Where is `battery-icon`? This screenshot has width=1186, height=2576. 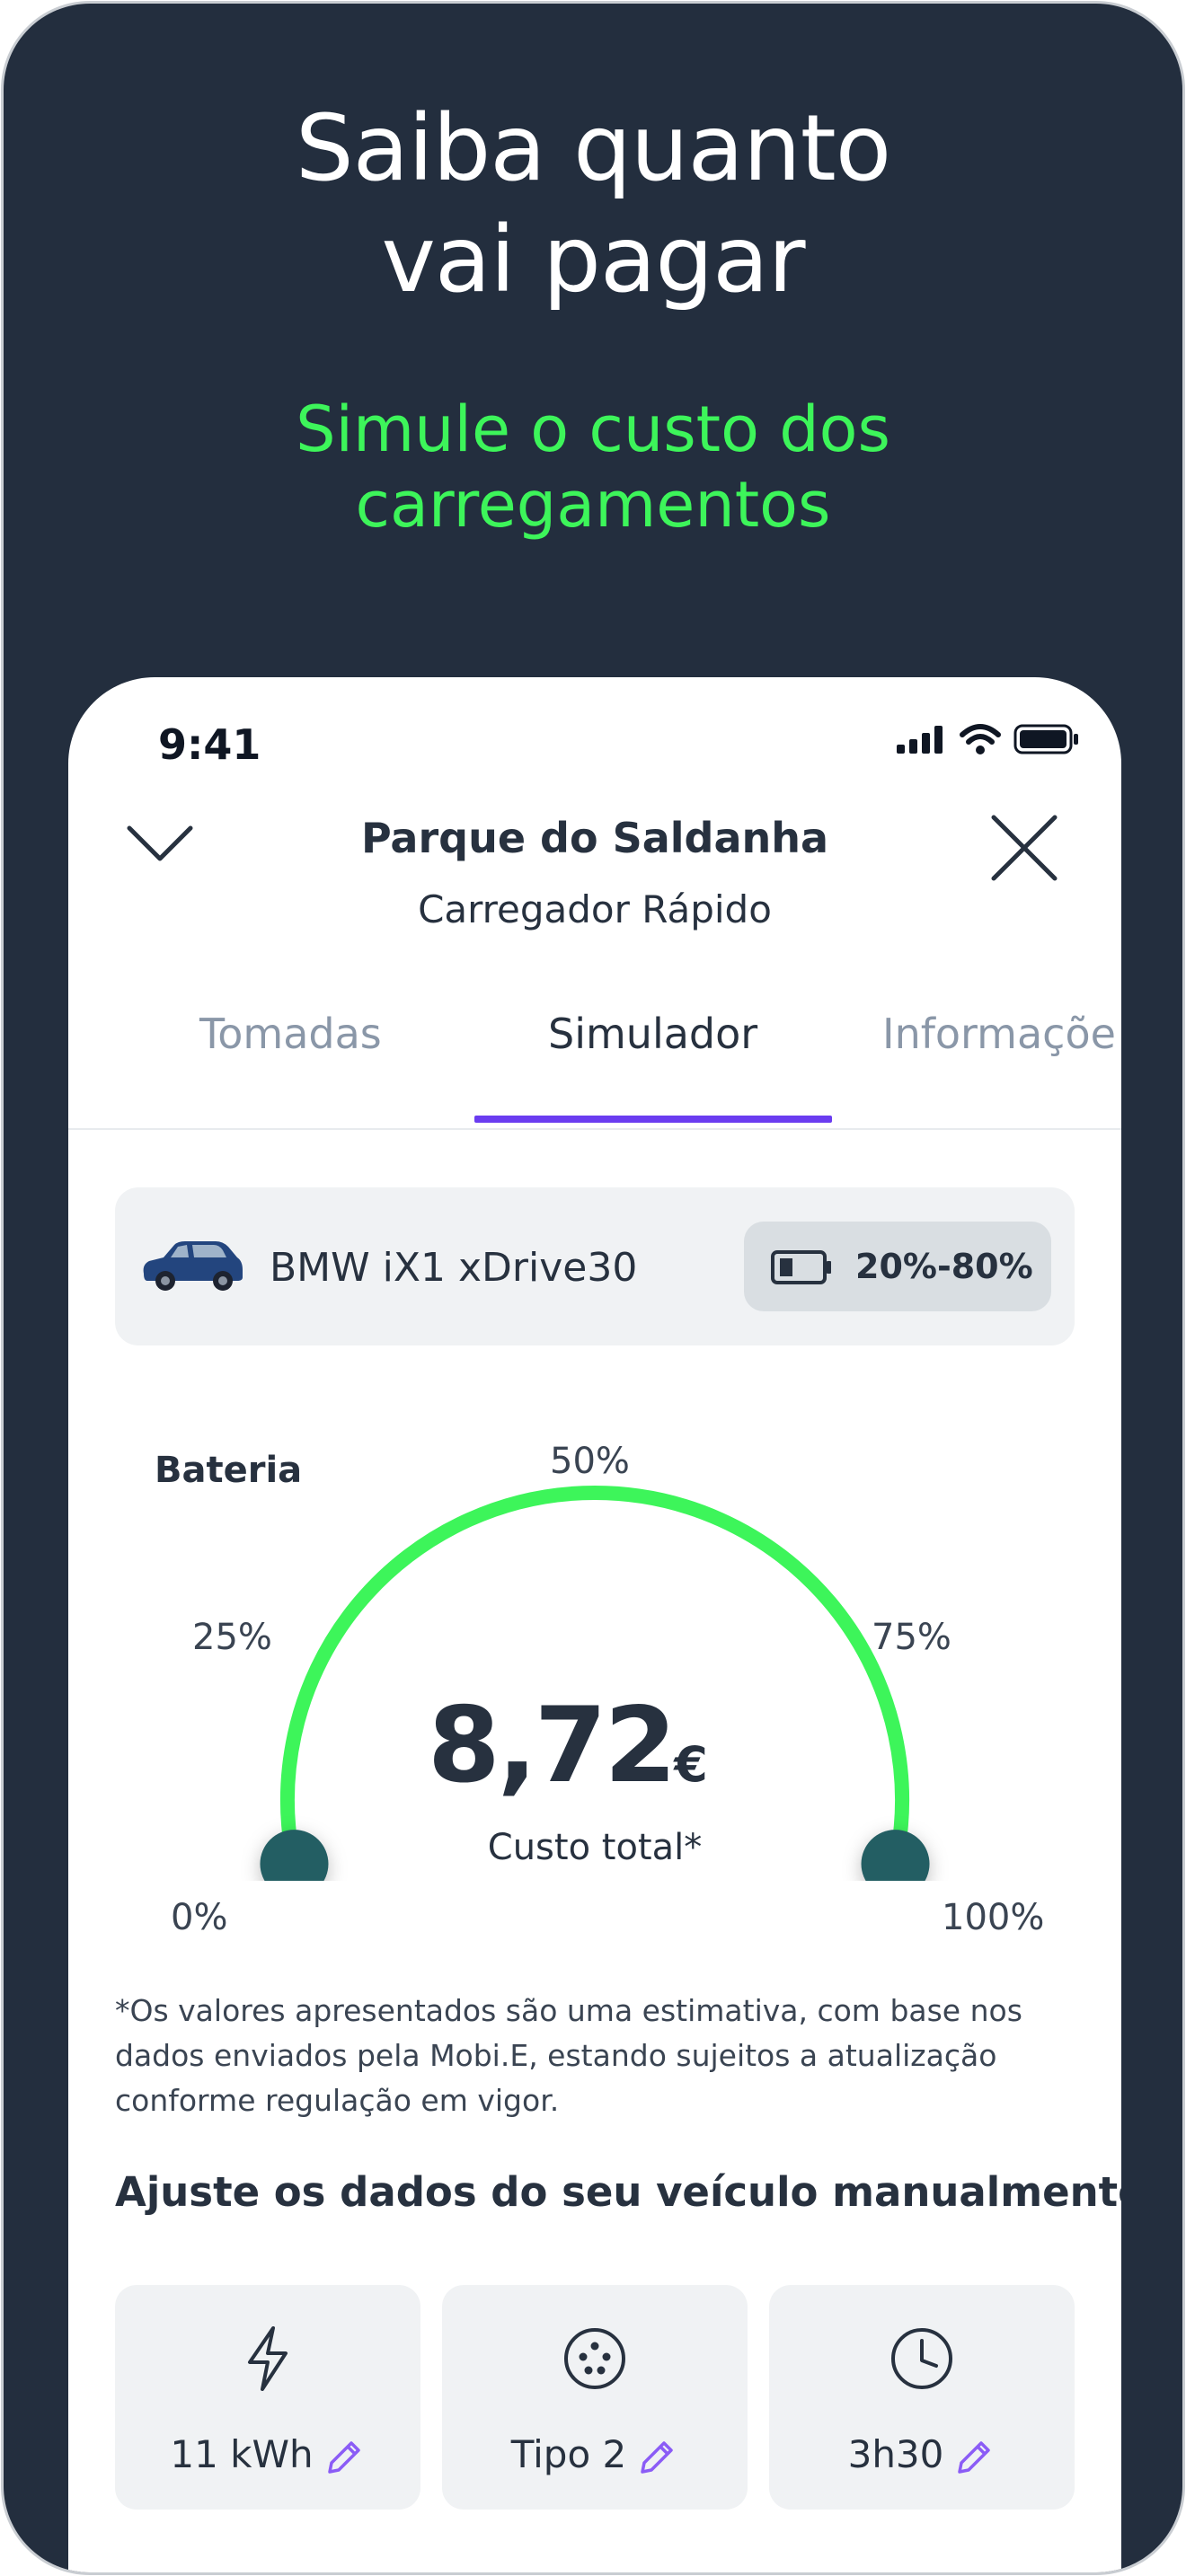
battery-icon is located at coordinates (801, 1267).